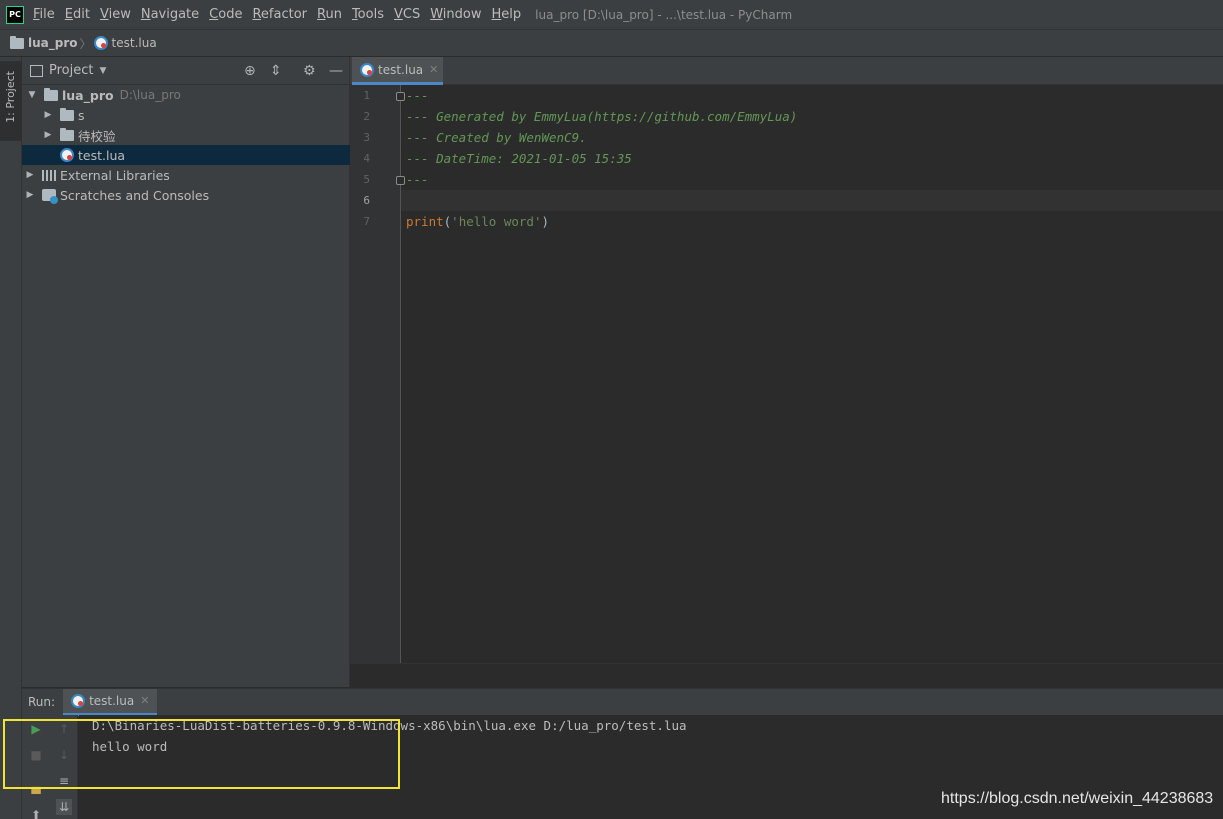 This screenshot has width=1223, height=819. Describe the element at coordinates (36, 813) in the screenshot. I see `pin-icon: ⬆` at that location.